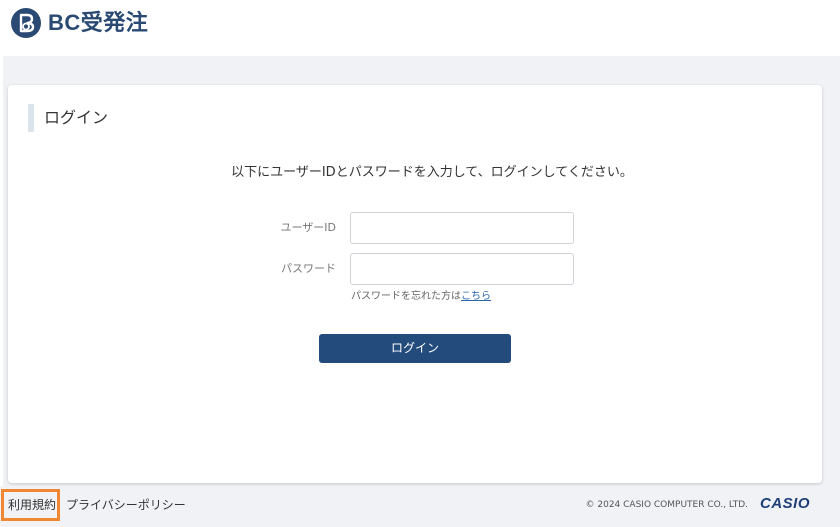 Image resolution: width=840 pixels, height=527 pixels. What do you see at coordinates (406, 296) in the screenshot?
I see `forgot-password-text: パスワードを忘れた方は` at bounding box center [406, 296].